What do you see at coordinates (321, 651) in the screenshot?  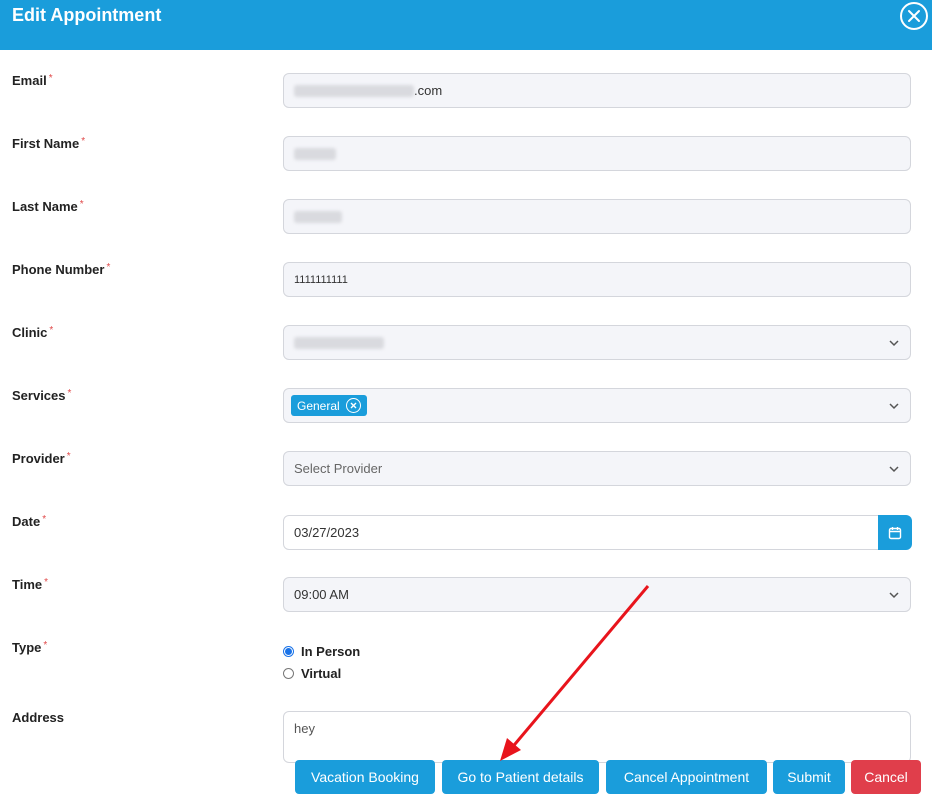 I see `radio-in-person: In Person` at bounding box center [321, 651].